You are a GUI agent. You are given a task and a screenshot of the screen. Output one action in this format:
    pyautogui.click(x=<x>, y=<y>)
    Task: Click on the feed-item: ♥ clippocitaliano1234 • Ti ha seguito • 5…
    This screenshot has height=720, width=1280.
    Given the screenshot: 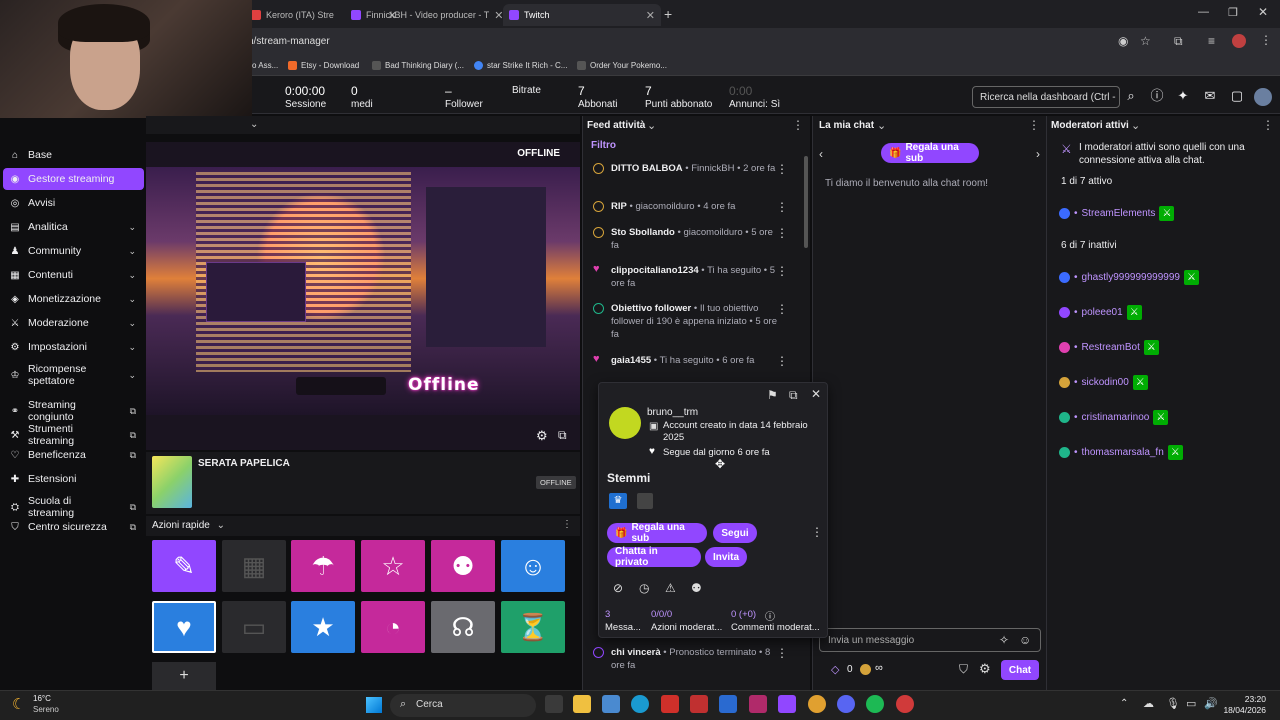 What is the action you would take?
    pyautogui.click(x=688, y=276)
    